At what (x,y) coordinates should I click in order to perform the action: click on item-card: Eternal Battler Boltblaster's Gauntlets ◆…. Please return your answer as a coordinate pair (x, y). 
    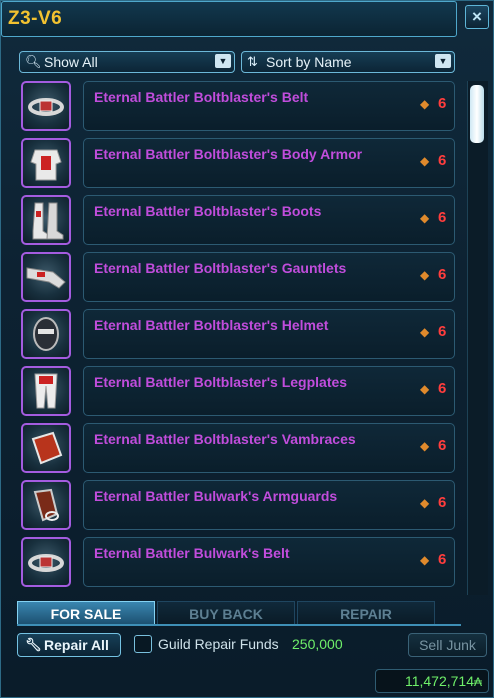
    Looking at the image, I should click on (269, 277).